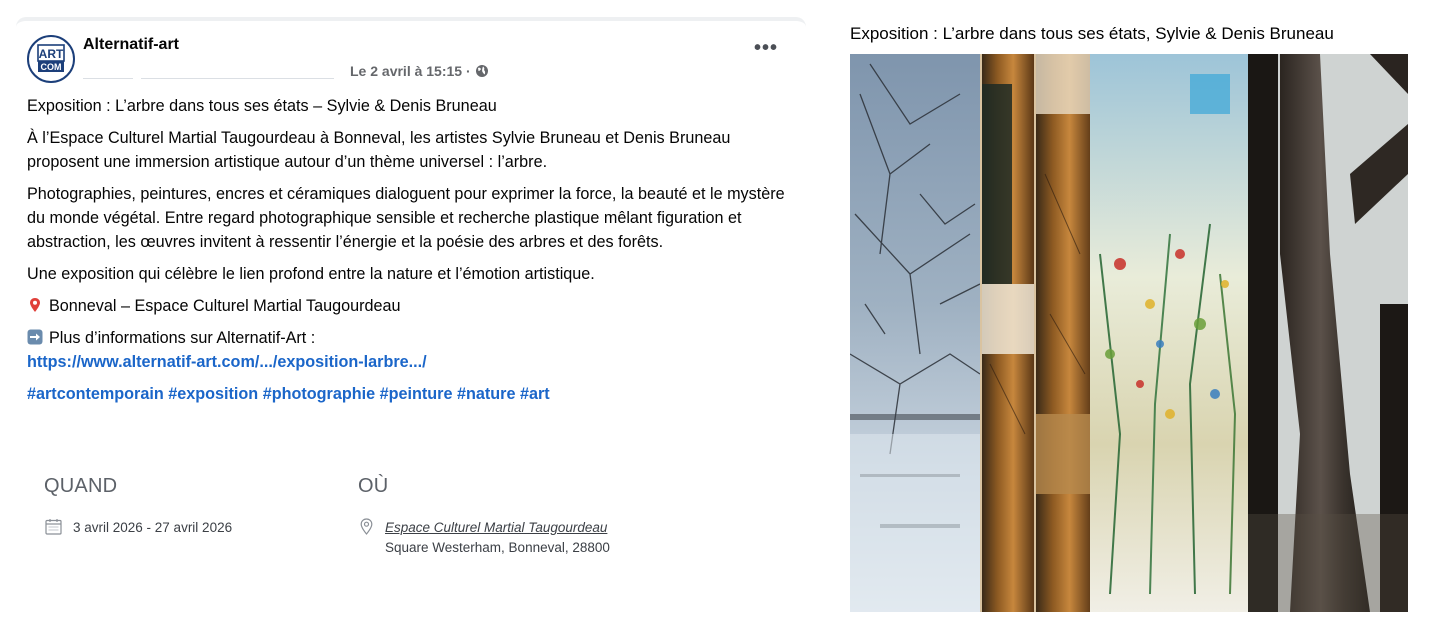  What do you see at coordinates (213, 394) in the screenshot?
I see `hashtag: #exposition` at bounding box center [213, 394].